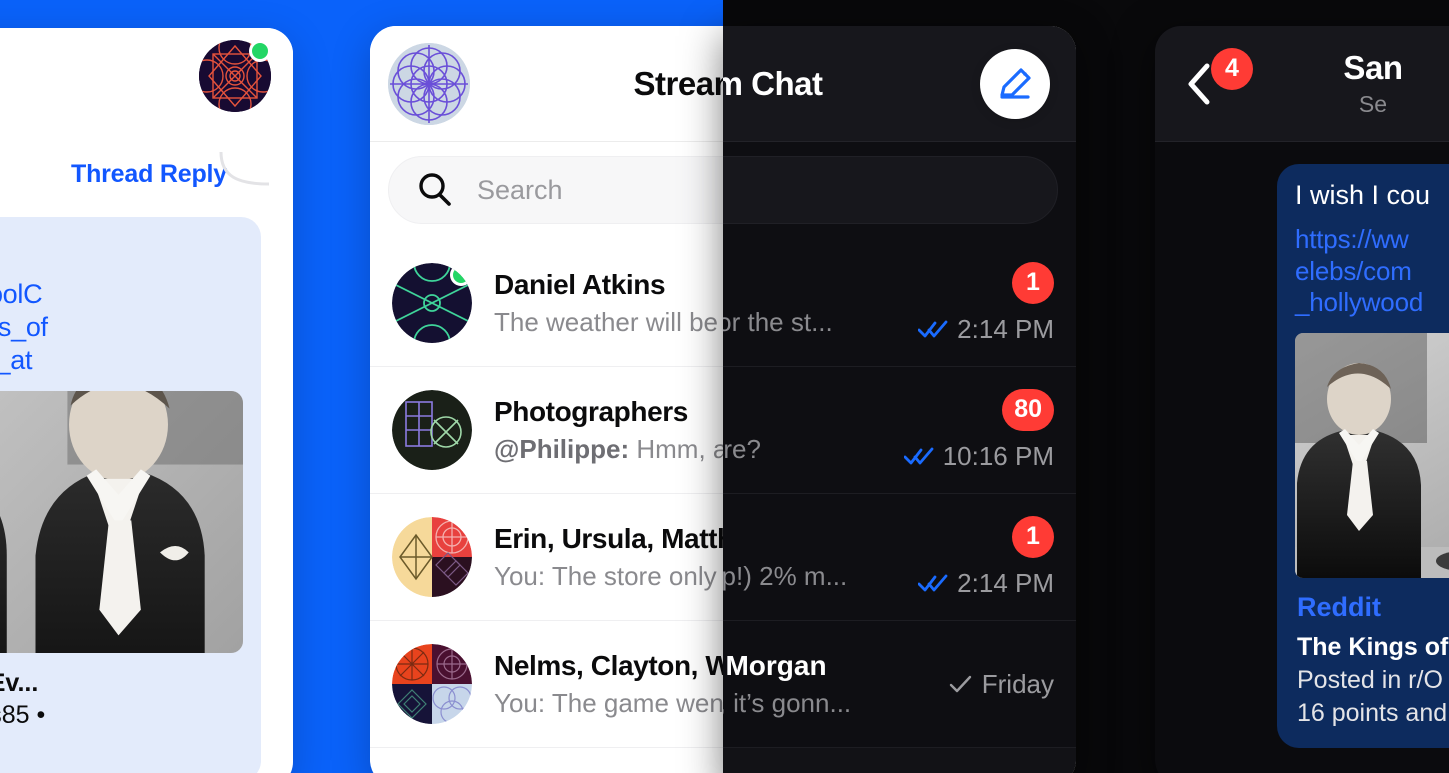 The width and height of the screenshot is (1449, 773). What do you see at coordinates (813, 412) in the screenshot?
I see `channel-name-dark: Photographers` at bounding box center [813, 412].